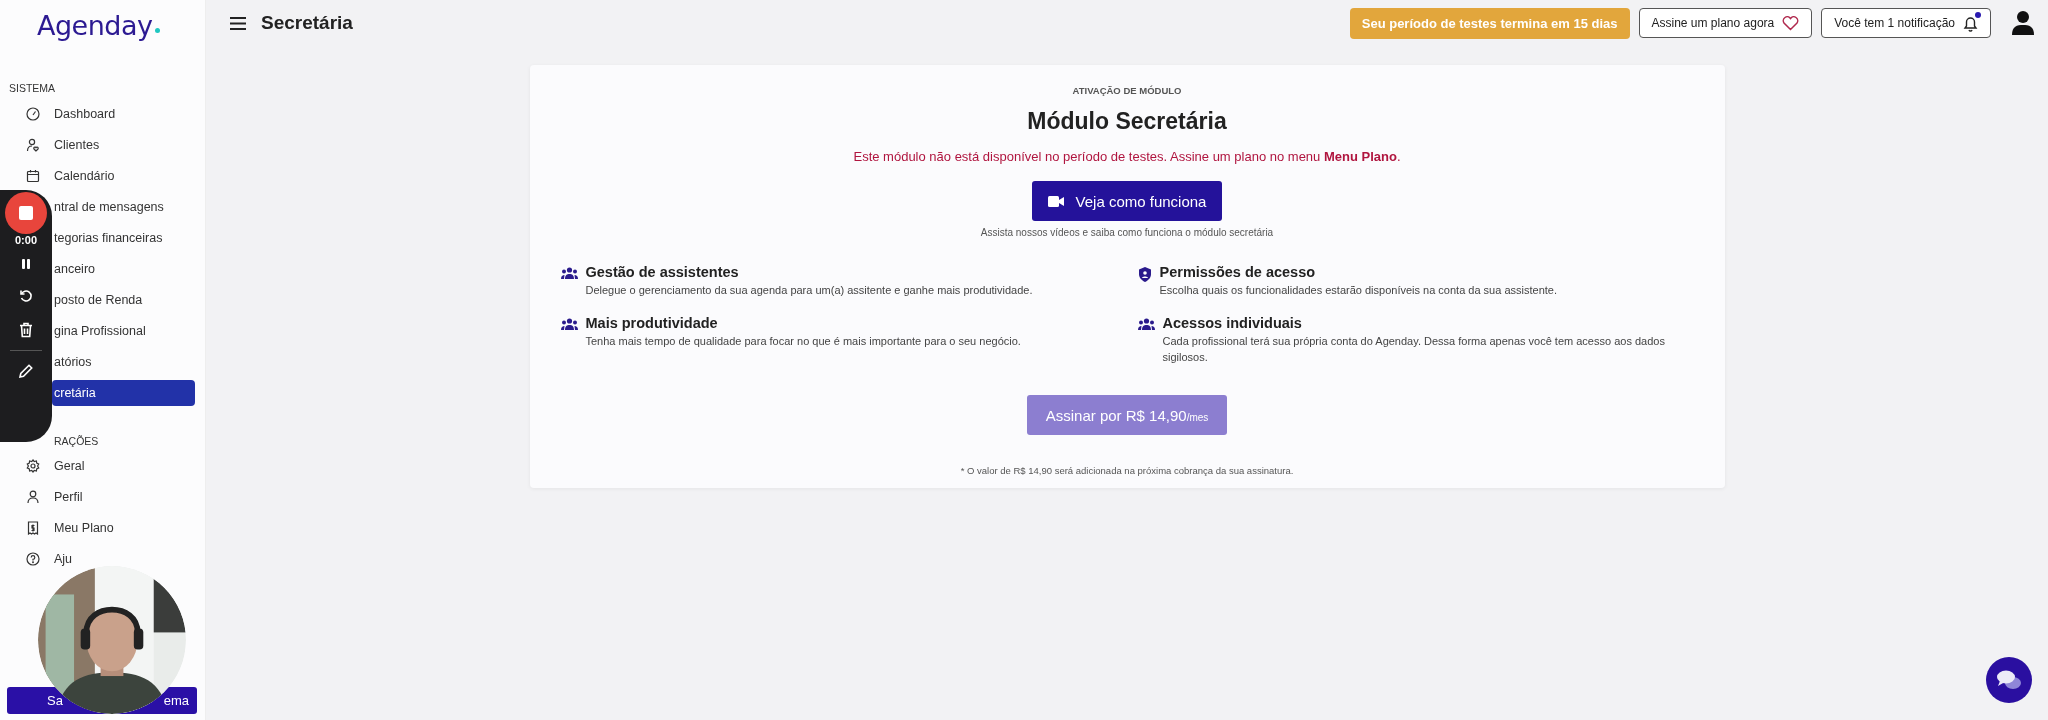 The image size is (2048, 720). What do you see at coordinates (26, 213) in the screenshot?
I see `stop-button` at bounding box center [26, 213].